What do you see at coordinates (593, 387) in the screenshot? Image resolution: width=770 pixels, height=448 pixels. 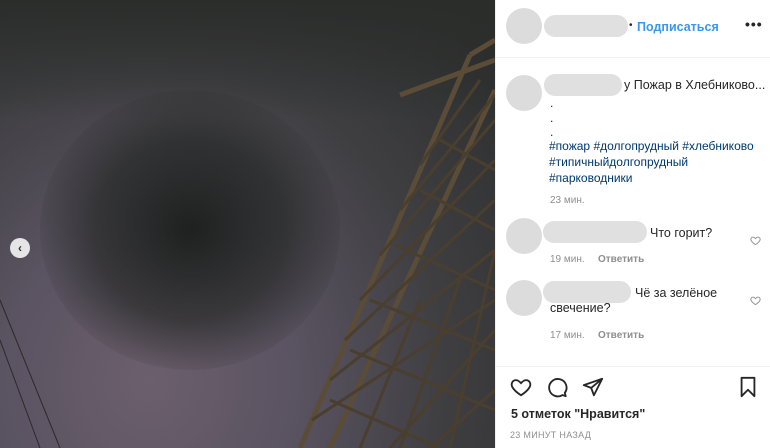 I see `paper-plane-icon` at bounding box center [593, 387].